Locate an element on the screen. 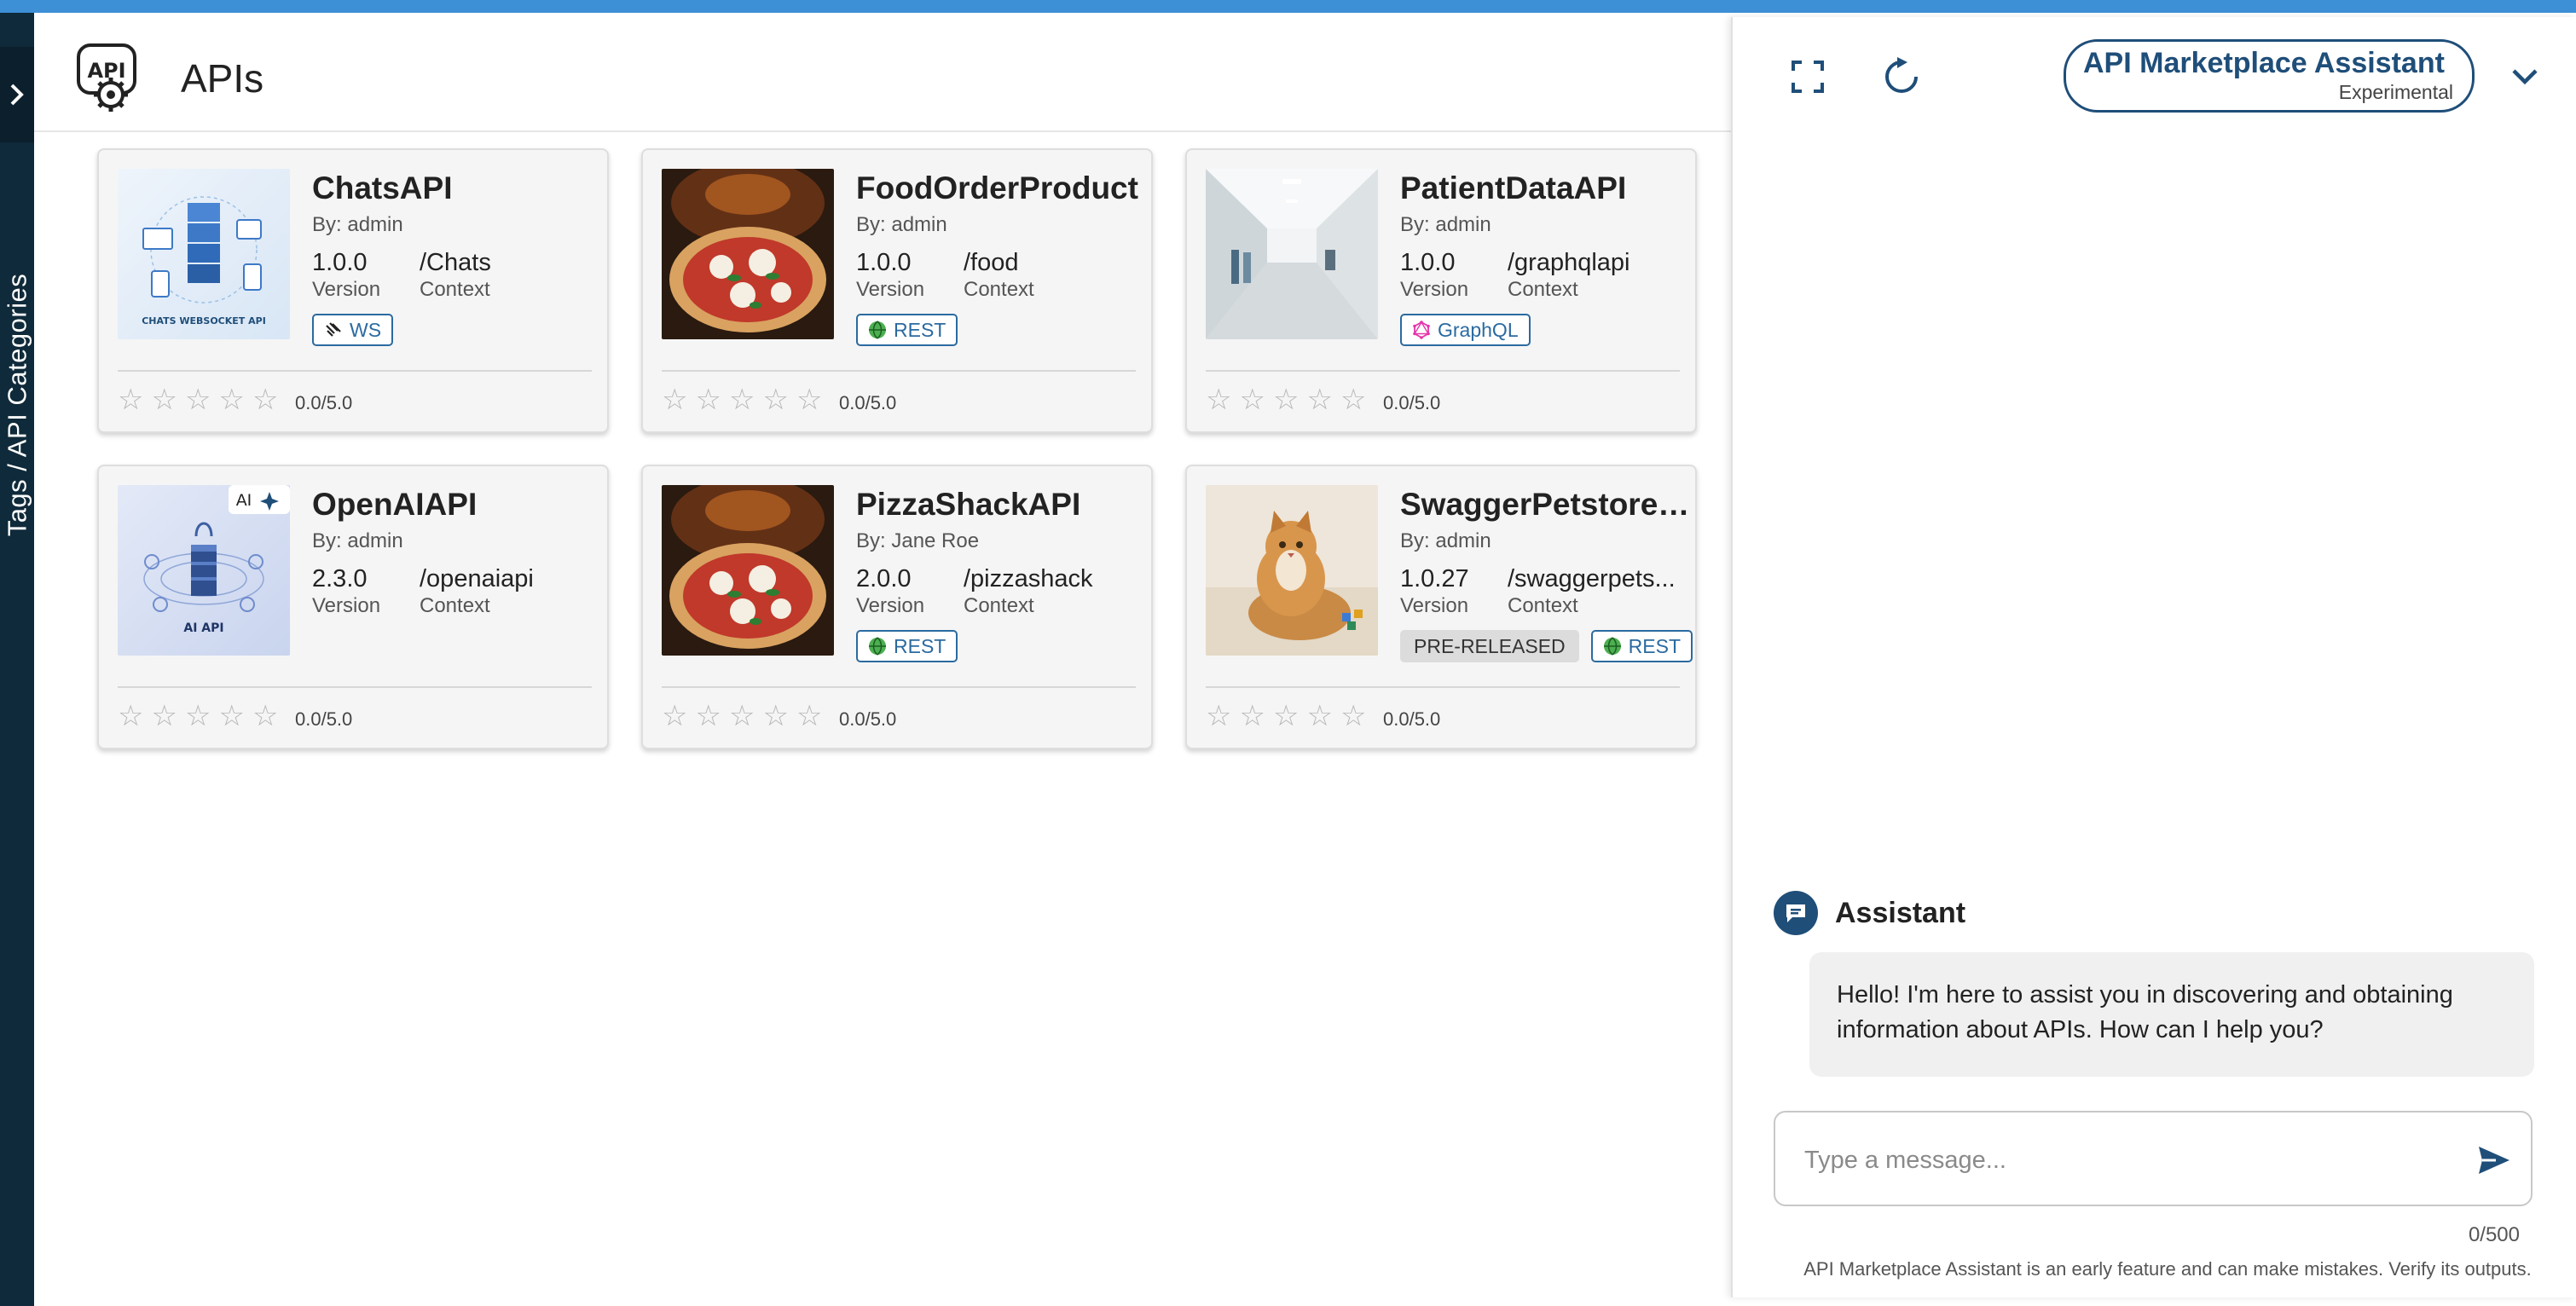 The width and height of the screenshot is (2576, 1306). message-sender: Assistant is located at coordinates (1900, 912).